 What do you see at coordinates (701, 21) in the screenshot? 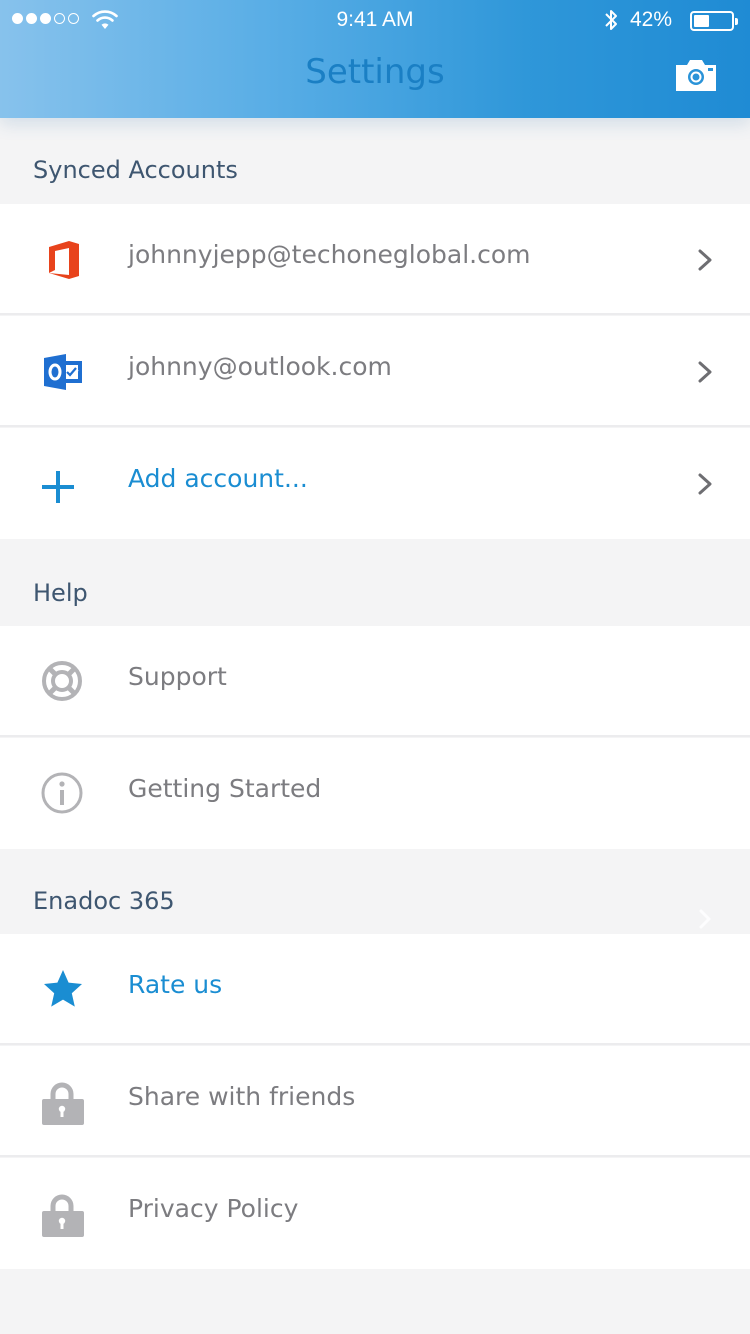
I see `battery-level-fill` at bounding box center [701, 21].